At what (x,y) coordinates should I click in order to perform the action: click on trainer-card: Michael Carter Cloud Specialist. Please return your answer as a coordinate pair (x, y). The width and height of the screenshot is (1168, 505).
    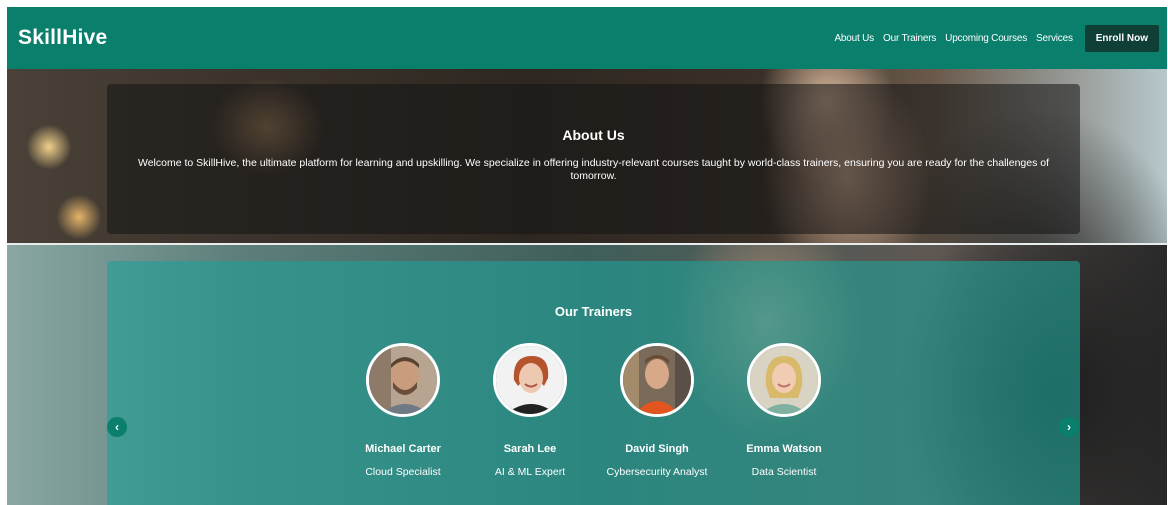
    Looking at the image, I should click on (403, 411).